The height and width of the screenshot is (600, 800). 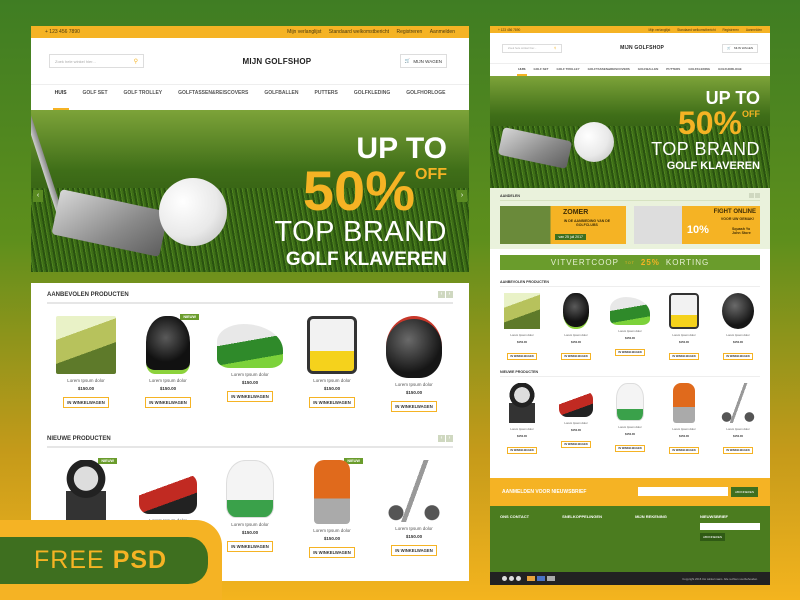 What do you see at coordinates (630, 132) in the screenshot?
I see `hero-banner-small: UP TO 50%OFF TOP BRAND GOLF KLAVEREN` at bounding box center [630, 132].